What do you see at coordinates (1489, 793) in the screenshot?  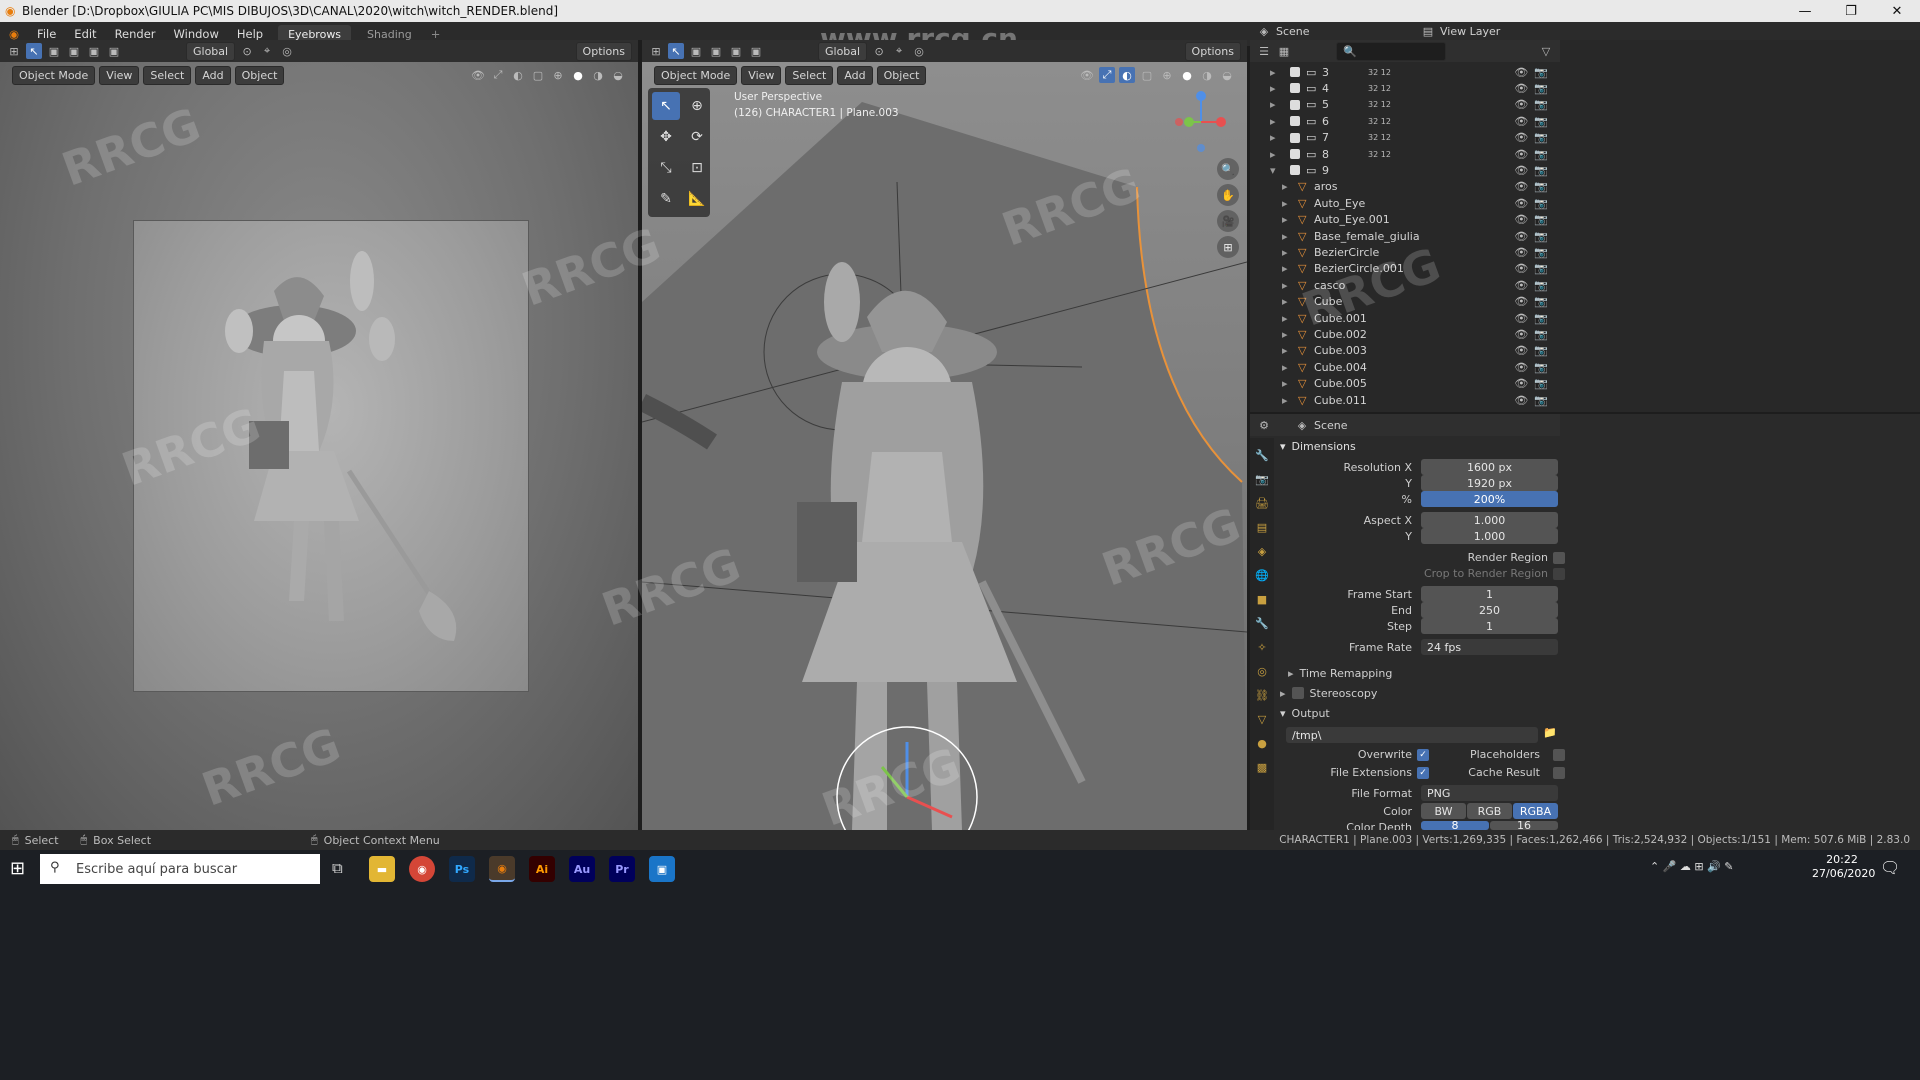 I see `file-format-dropdown: PNG` at bounding box center [1489, 793].